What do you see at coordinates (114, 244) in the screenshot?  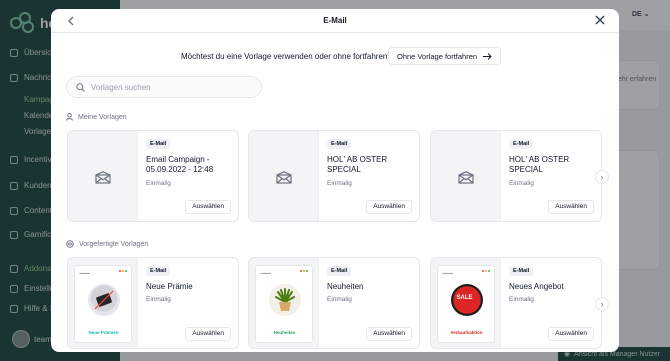 I see `section-label: Vorgefertigte Vorlagen` at bounding box center [114, 244].